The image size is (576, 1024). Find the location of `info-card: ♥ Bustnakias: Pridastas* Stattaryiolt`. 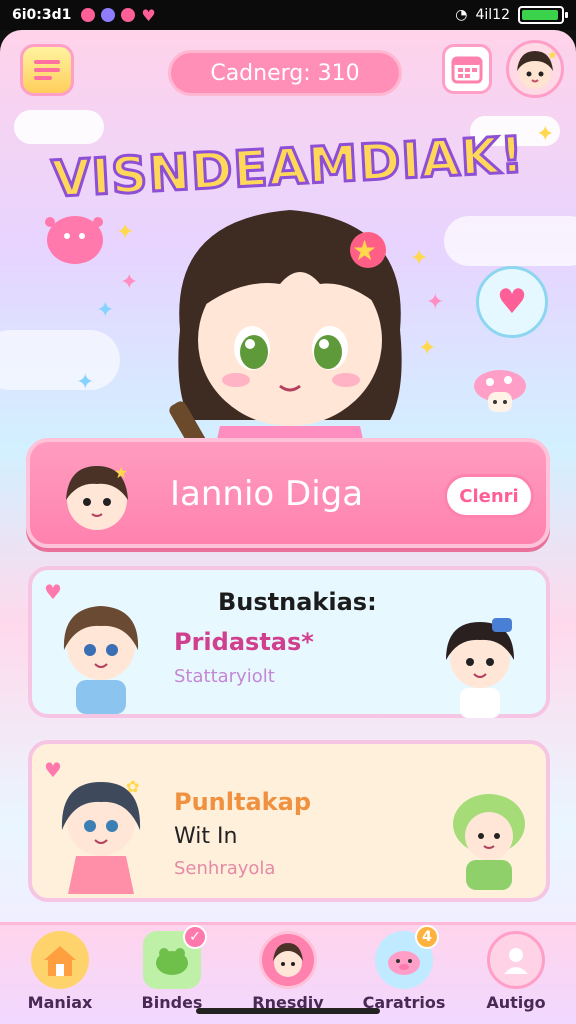

info-card: ♥ Bustnakias: Pridastas* Stattaryiolt is located at coordinates (289, 642).